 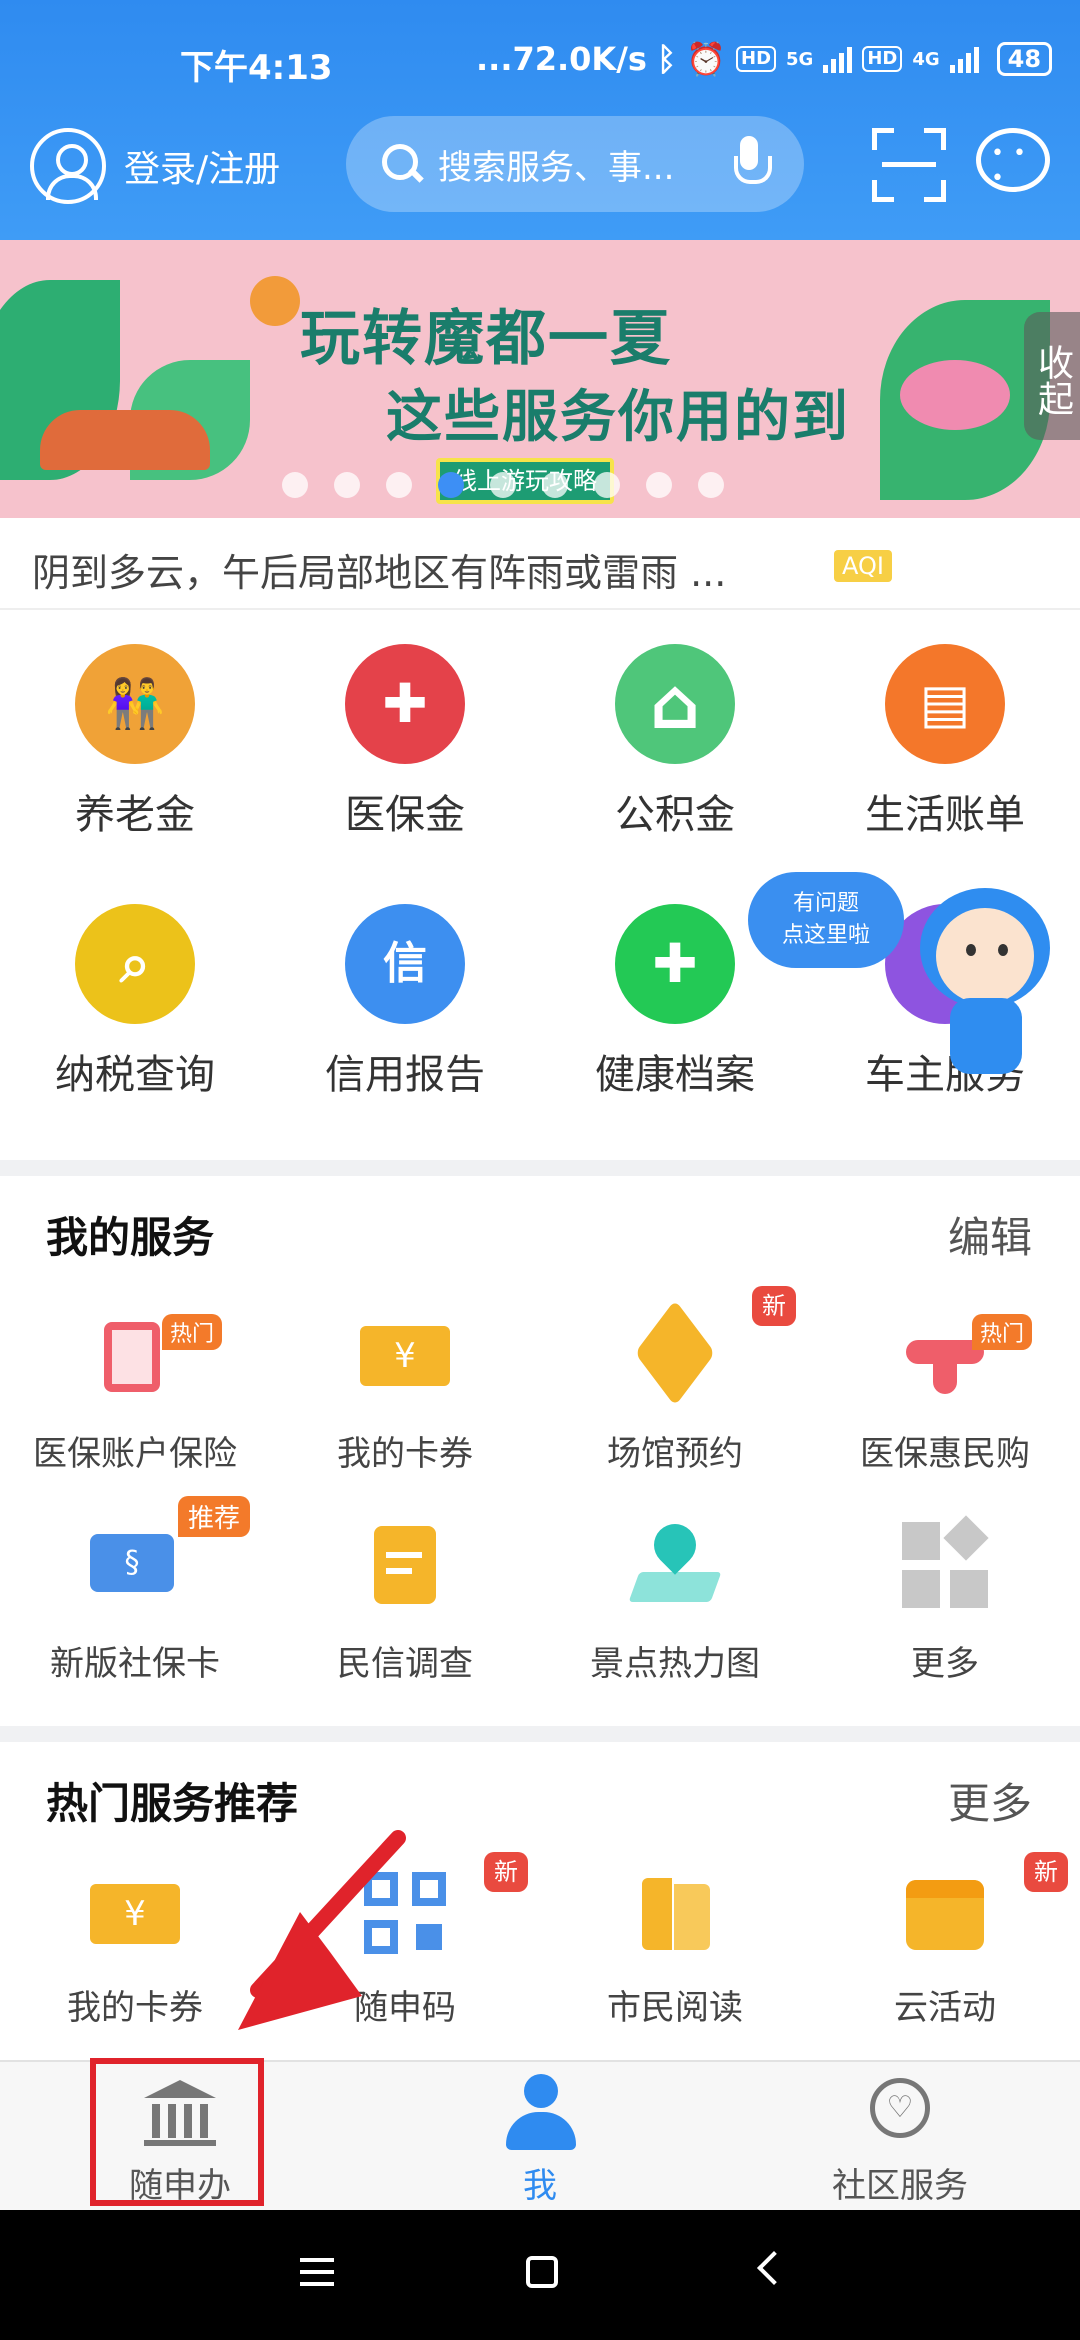 I want to click on hot-service-citizen-reading: 市民阅读, so click(x=675, y=1948).